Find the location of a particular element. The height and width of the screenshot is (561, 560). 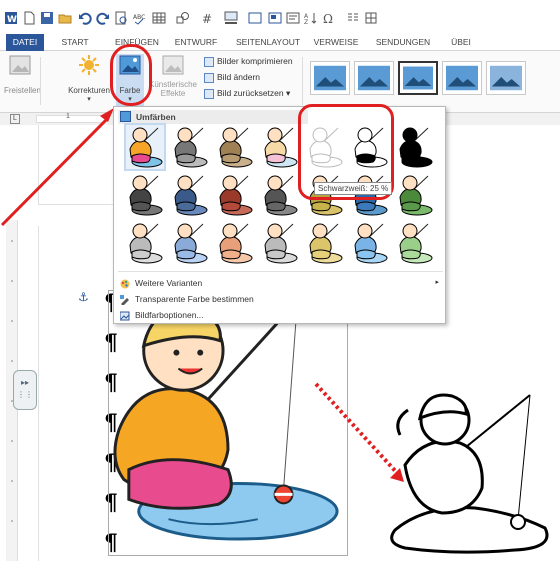

svg-text: ABC is located at coordinates (139, 17).